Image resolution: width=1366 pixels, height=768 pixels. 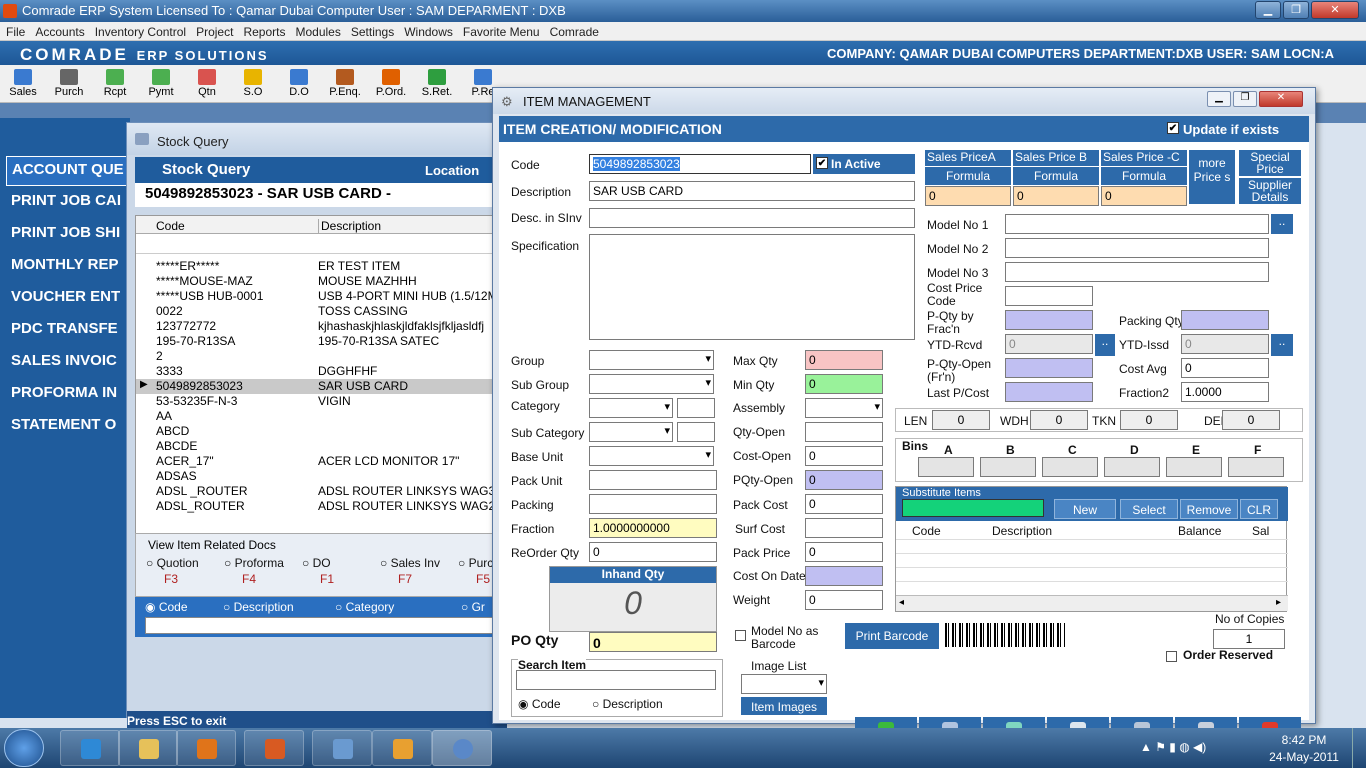 What do you see at coordinates (321, 401) in the screenshot?
I see `table-row: 53-53235F-N-3 VIGIN` at bounding box center [321, 401].